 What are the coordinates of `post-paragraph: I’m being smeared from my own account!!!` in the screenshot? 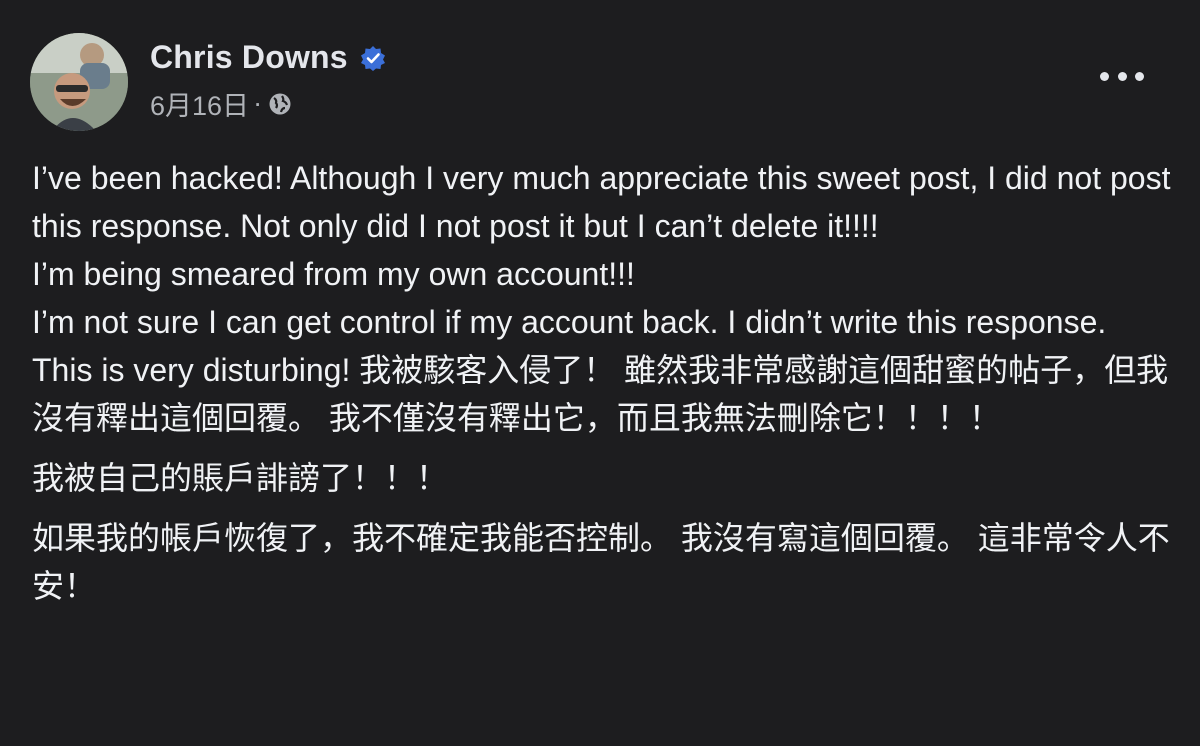 It's located at (333, 274).